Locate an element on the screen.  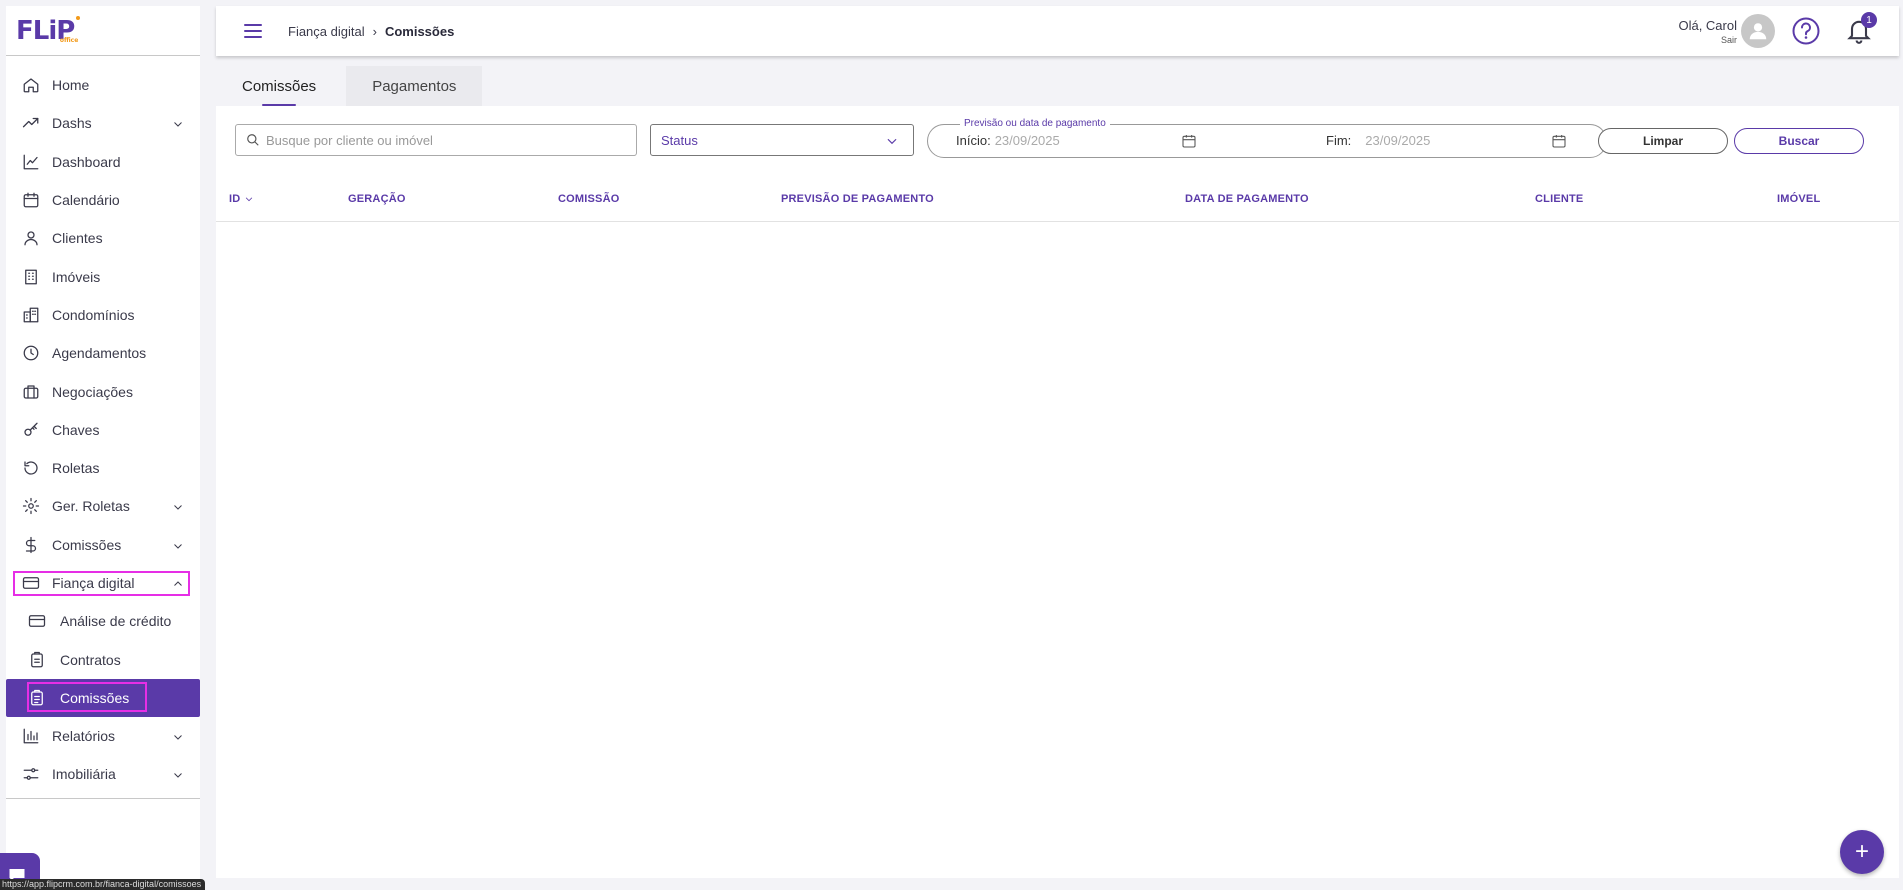
sidebar-item-relatorios: Relatórios is located at coordinates (103, 736).